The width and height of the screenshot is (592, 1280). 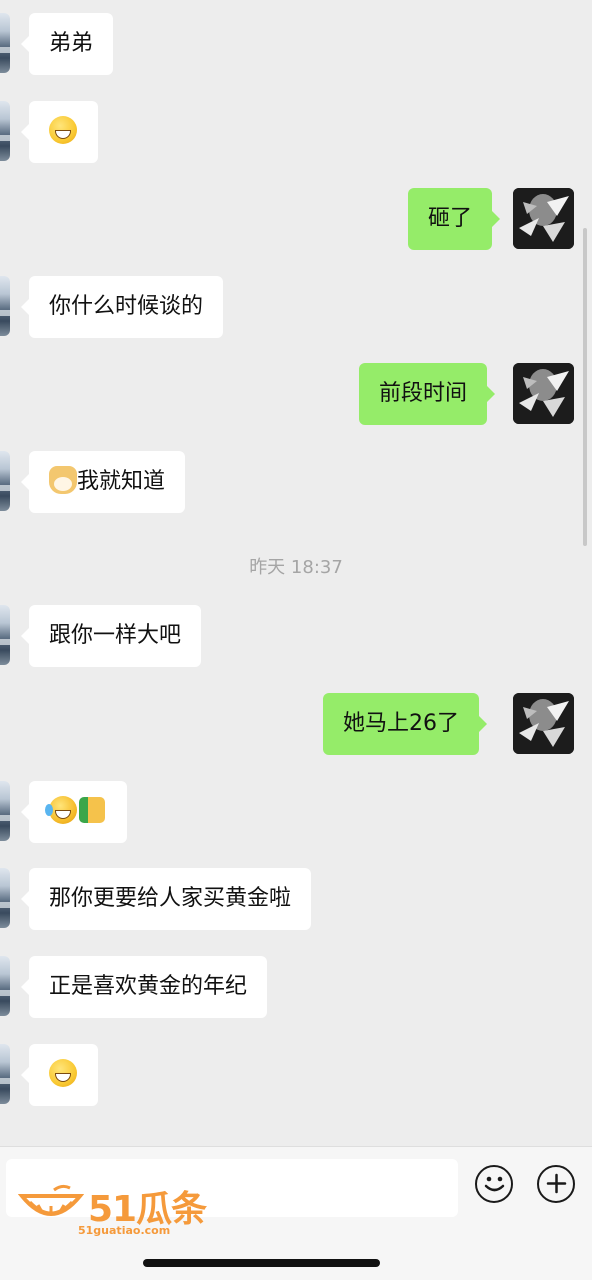 I want to click on message-text: 跟你一样大吧, so click(x=115, y=635).